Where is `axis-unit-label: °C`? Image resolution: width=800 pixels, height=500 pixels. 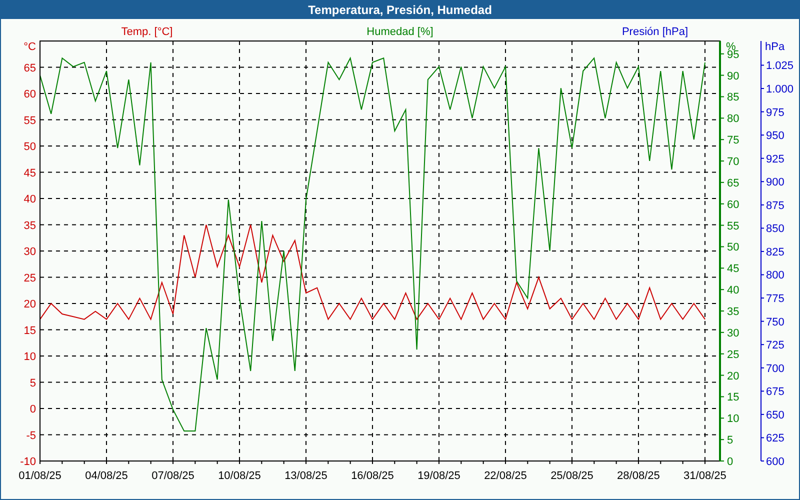
axis-unit-label: °C is located at coordinates (30, 47).